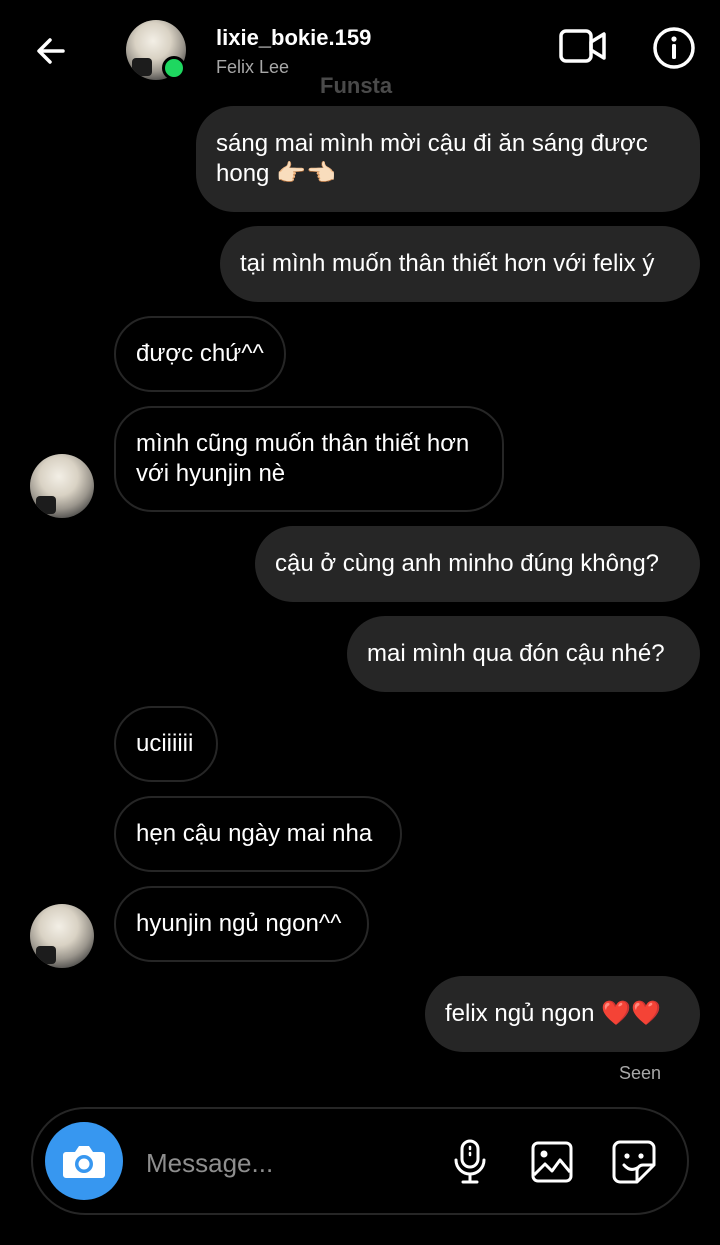 Image resolution: width=720 pixels, height=1245 pixels. What do you see at coordinates (553, 1013) in the screenshot?
I see `message-text: felix ngủ ngon ❤️❤️` at bounding box center [553, 1013].